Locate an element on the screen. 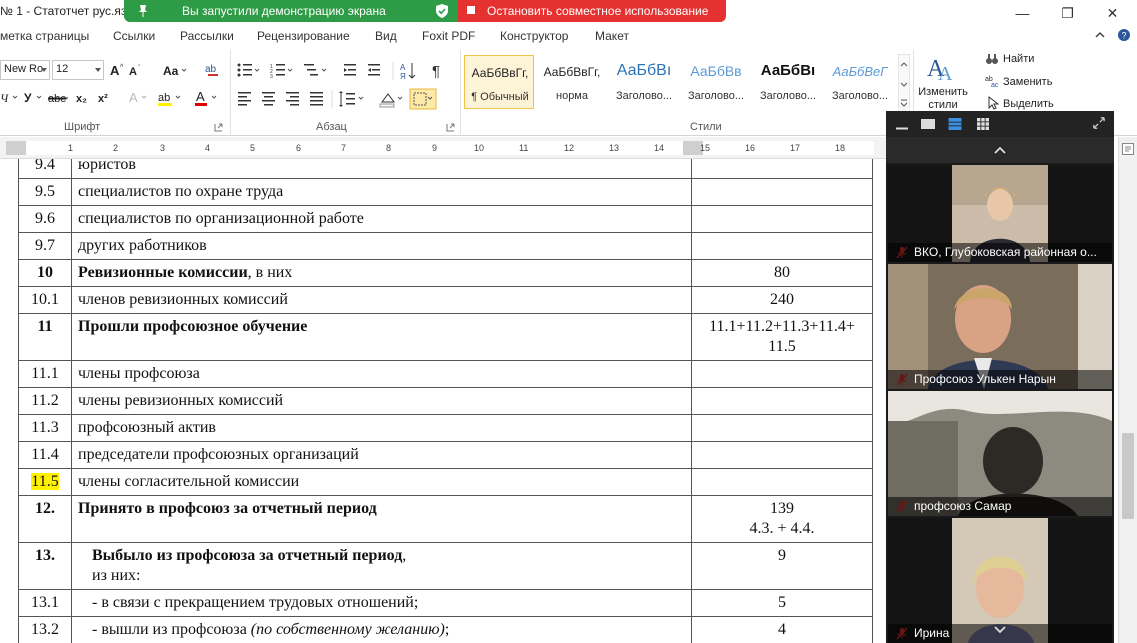 Image resolution: width=1137 pixels, height=643 pixels. close-button: ✕ is located at coordinates (1112, 13).